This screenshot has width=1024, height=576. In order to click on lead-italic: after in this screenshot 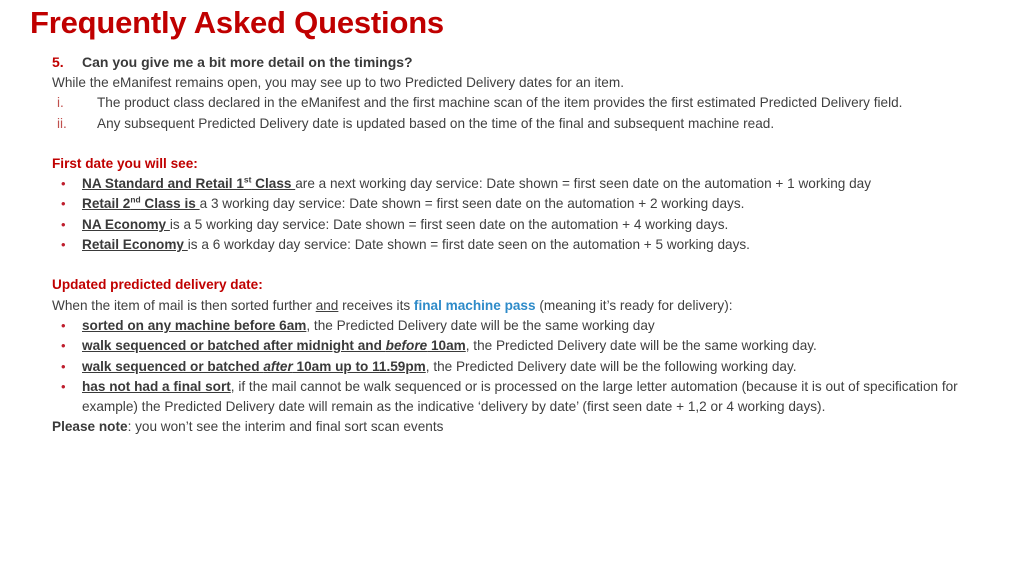, I will do `click(278, 366)`.